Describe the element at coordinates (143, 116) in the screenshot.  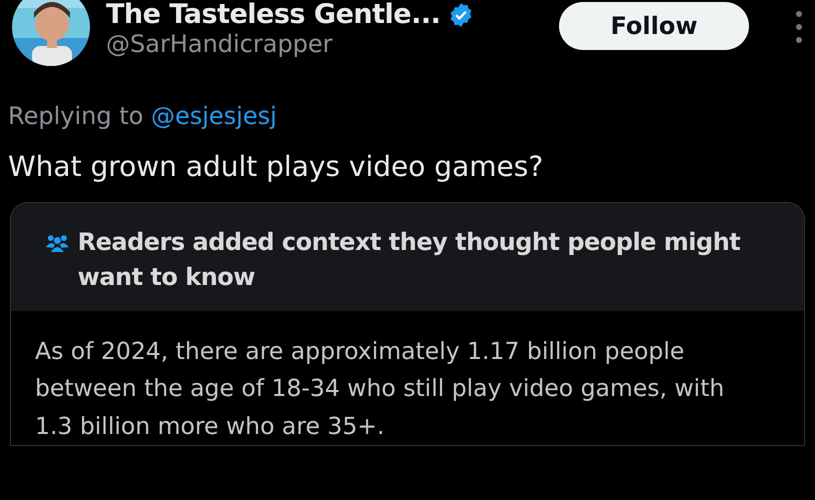
I see `replying-to-text: Replying to @esjesjesj` at that location.